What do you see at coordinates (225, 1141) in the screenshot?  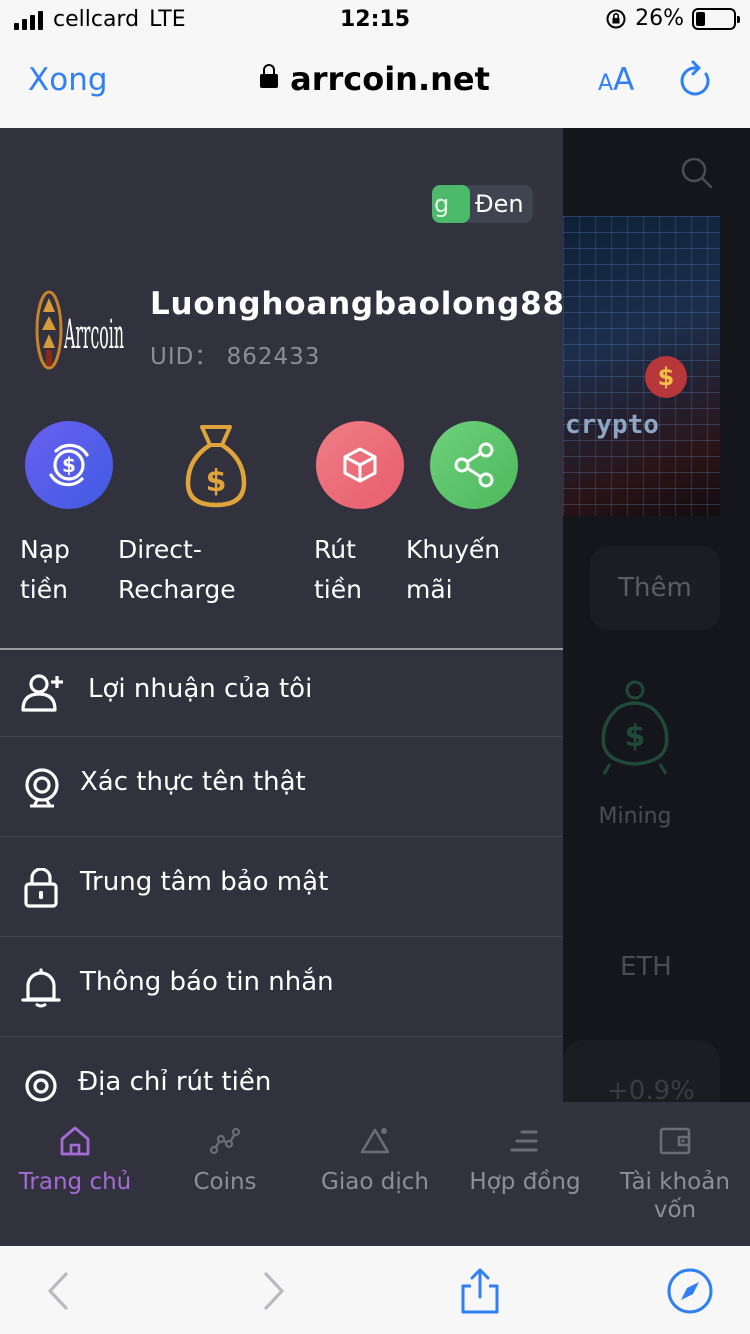 I see `coins-chart-icon` at bounding box center [225, 1141].